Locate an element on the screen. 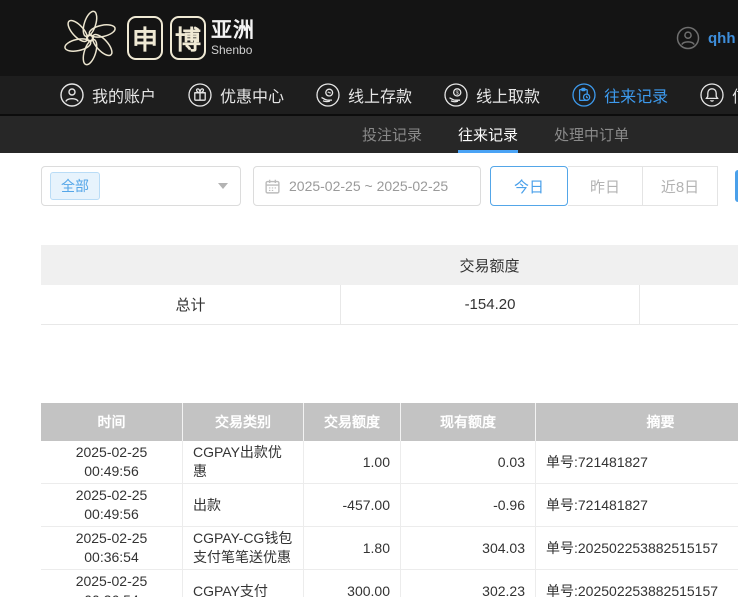 Image resolution: width=738 pixels, height=597 pixels. date-range-value: 2025-02-25 ~ 2025-02-25 is located at coordinates (369, 186).